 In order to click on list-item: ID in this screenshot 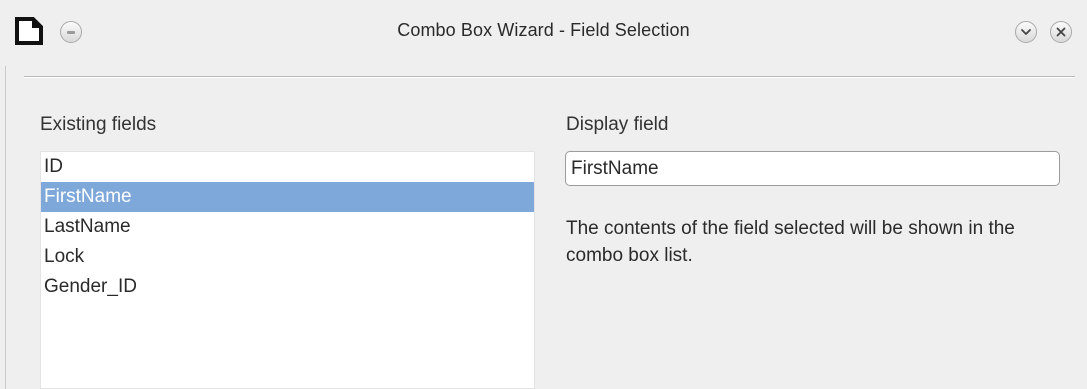, I will do `click(287, 167)`.